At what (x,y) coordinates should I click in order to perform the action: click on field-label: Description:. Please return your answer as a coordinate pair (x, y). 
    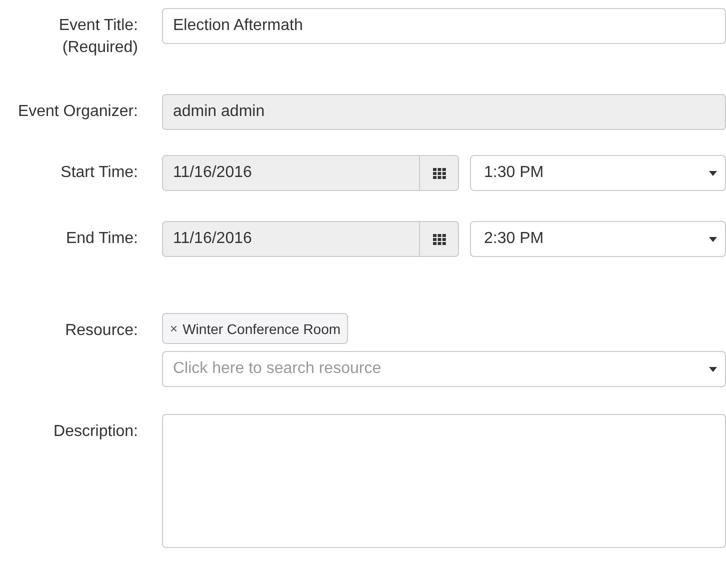
    Looking at the image, I should click on (95, 432).